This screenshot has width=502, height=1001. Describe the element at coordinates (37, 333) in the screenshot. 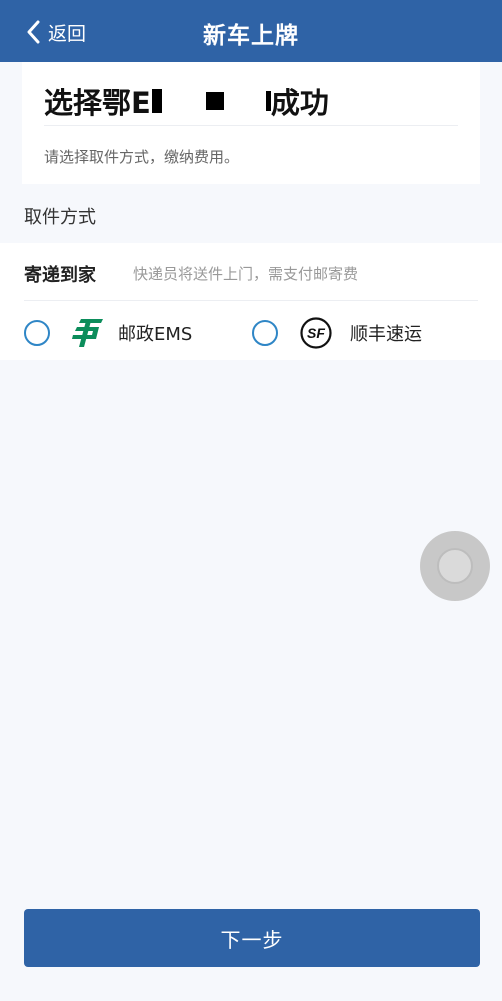

I see `ems-radio` at that location.